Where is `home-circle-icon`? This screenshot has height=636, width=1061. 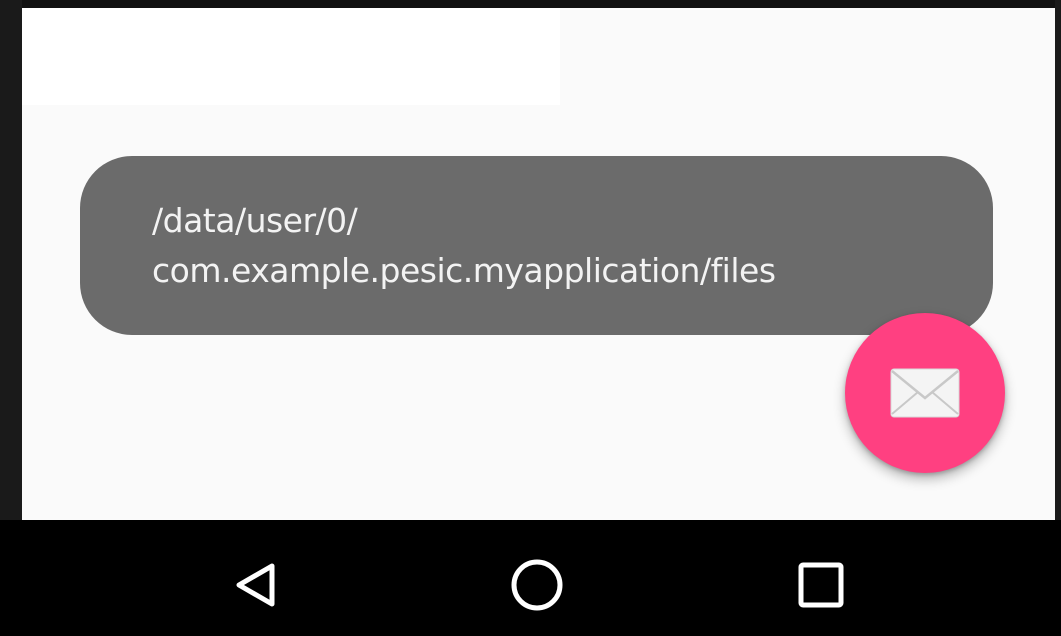
home-circle-icon is located at coordinates (537, 585).